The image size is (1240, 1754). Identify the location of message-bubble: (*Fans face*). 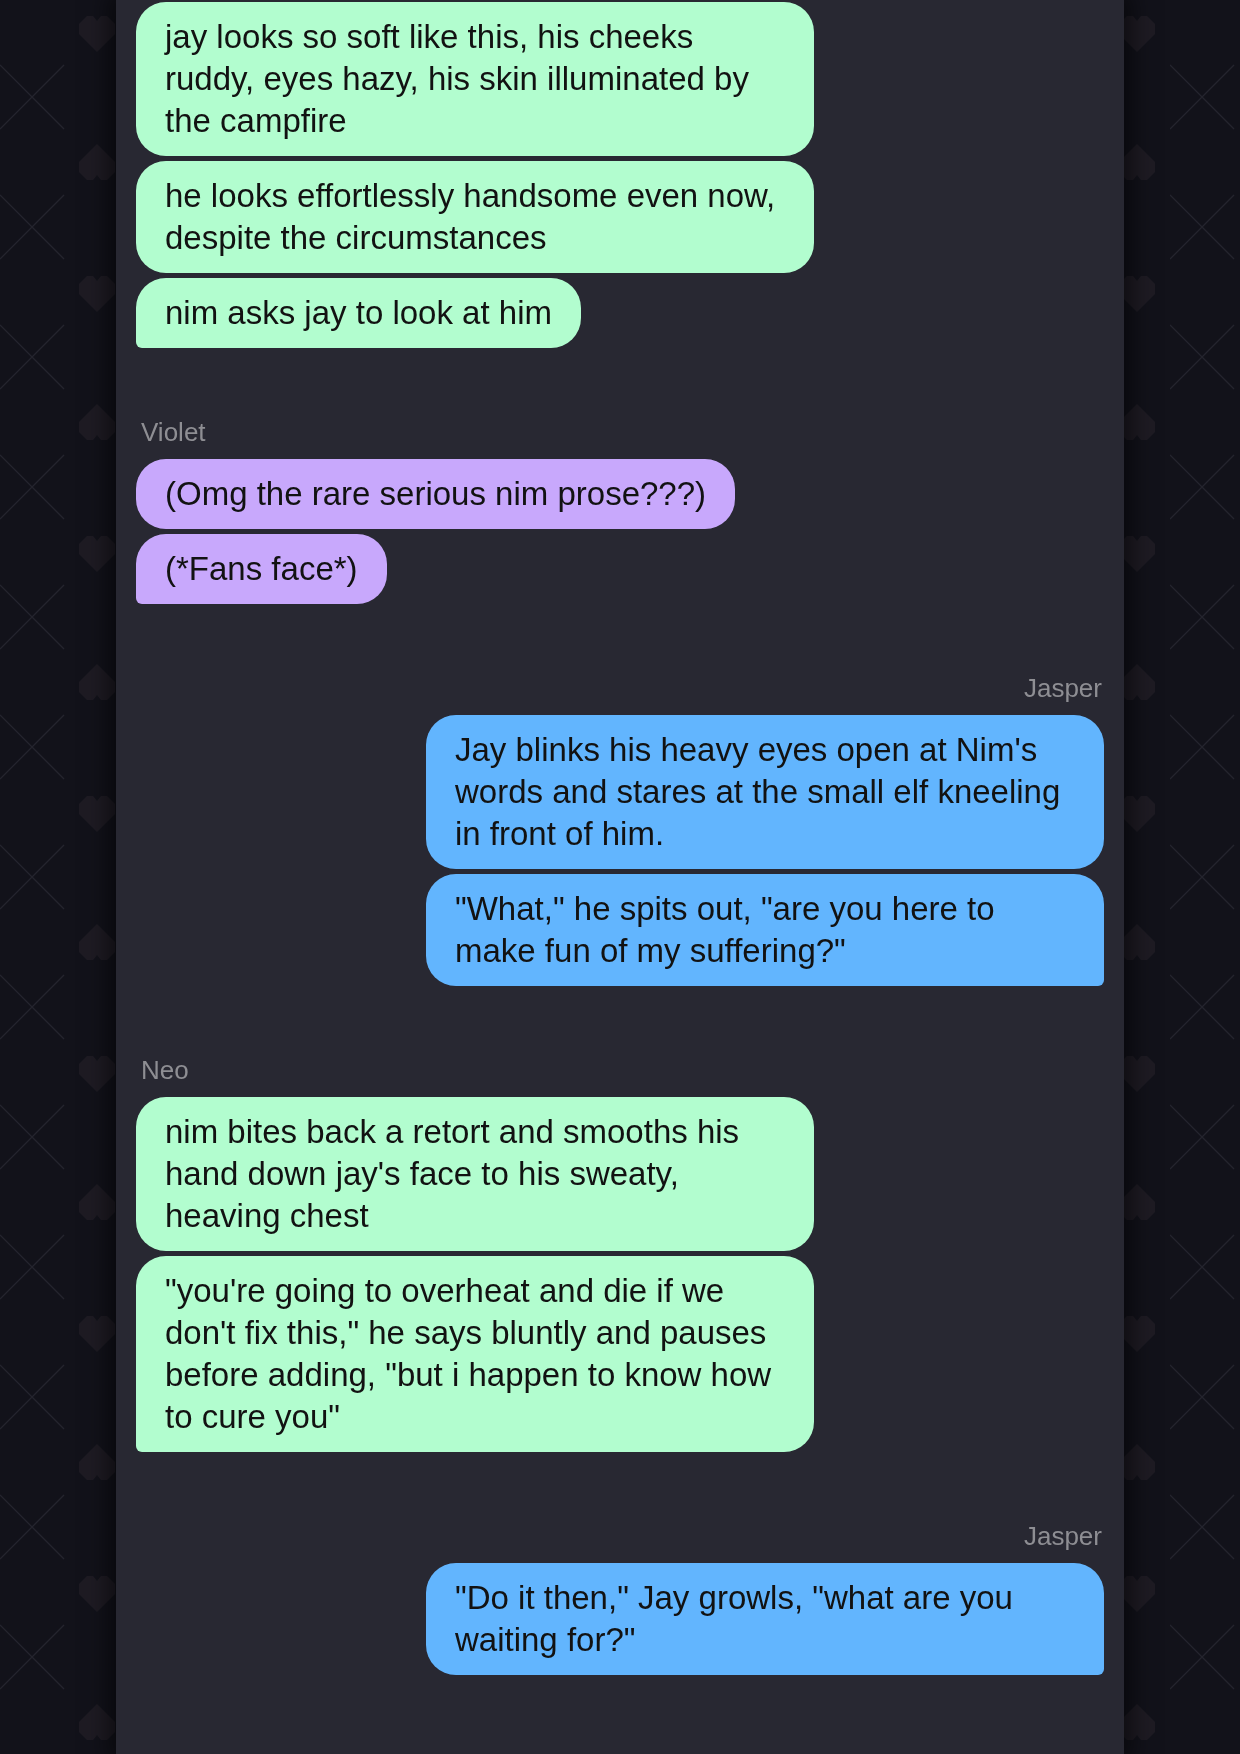
(261, 569).